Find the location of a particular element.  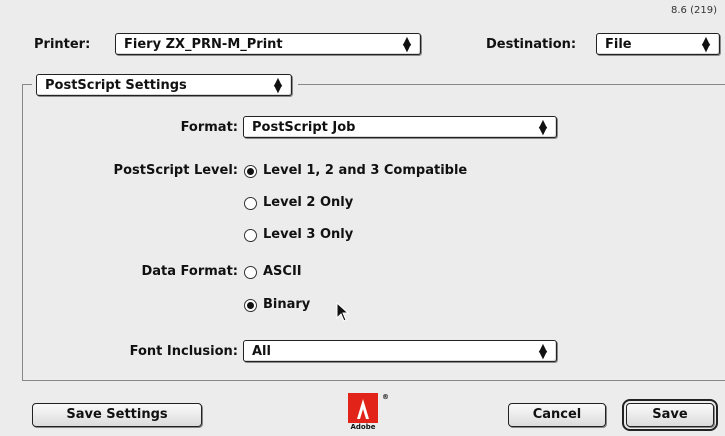

format-popup: PostScript Job ▲ ▼ is located at coordinates (400, 127).